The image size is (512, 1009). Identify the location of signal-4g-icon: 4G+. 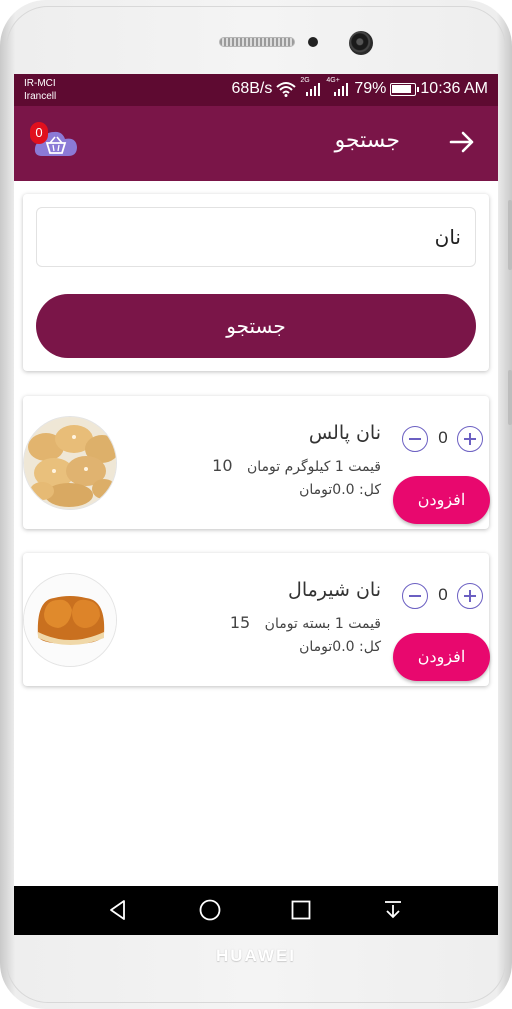
(338, 87).